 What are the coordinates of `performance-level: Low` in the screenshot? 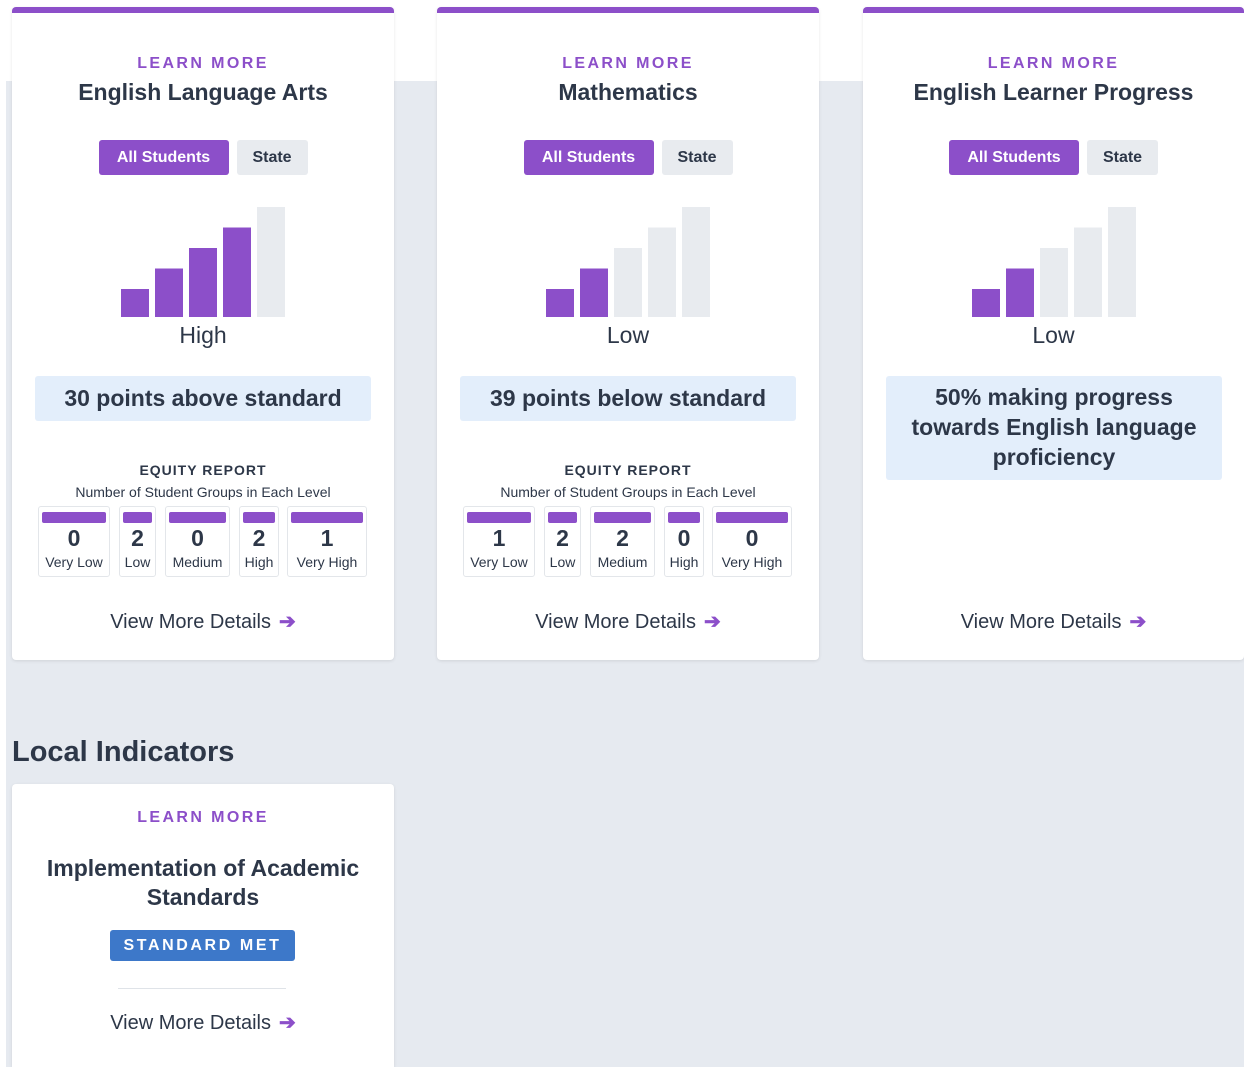 It's located at (628, 335).